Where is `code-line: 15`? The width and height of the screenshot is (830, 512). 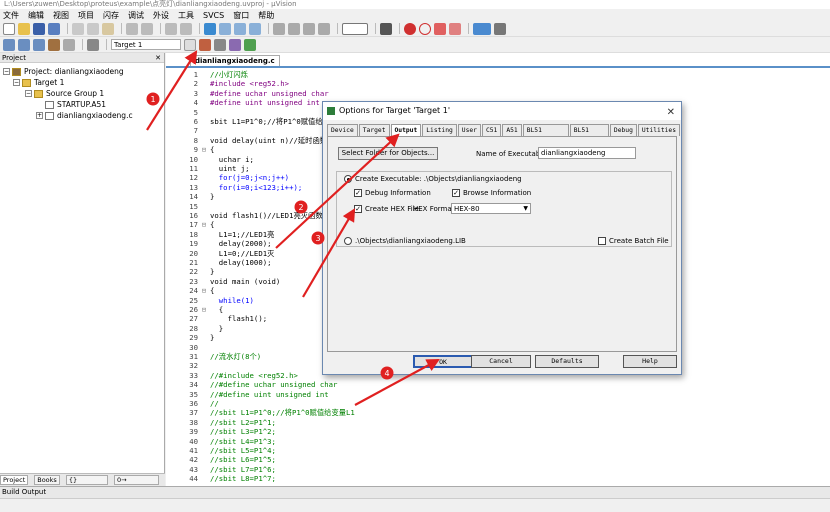
code-line: 15 is located at coordinates (188, 206).